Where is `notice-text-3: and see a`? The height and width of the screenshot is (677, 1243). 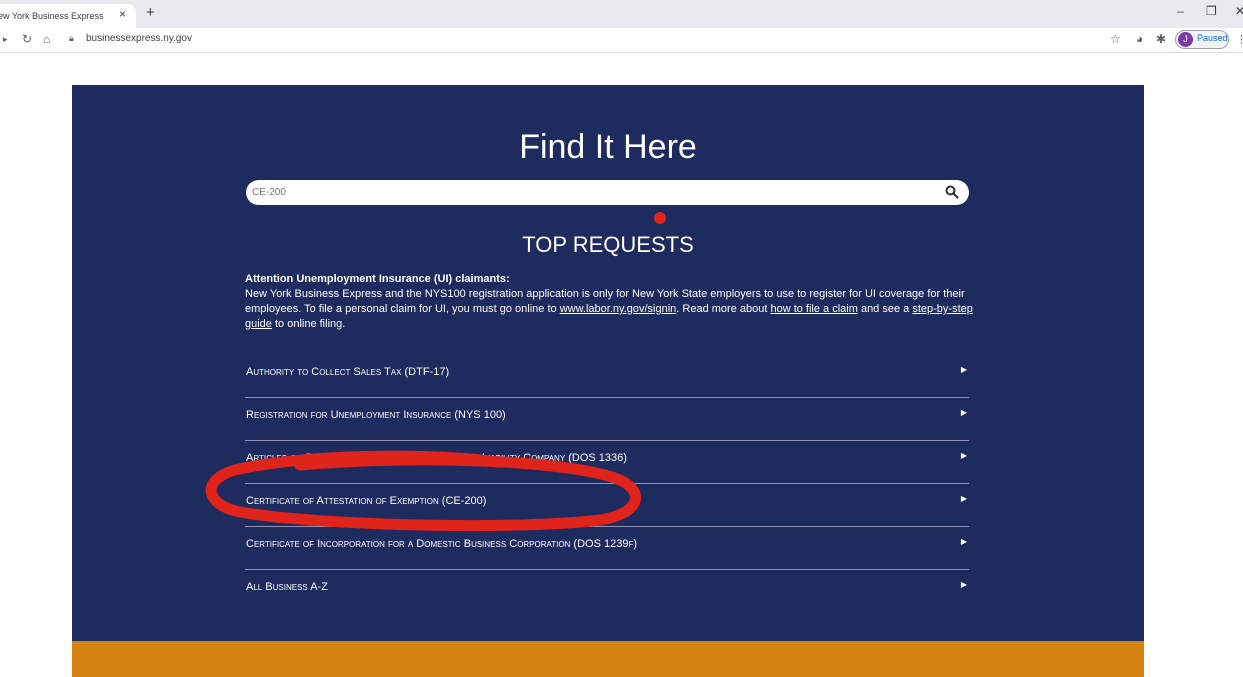 notice-text-3: and see a is located at coordinates (885, 309).